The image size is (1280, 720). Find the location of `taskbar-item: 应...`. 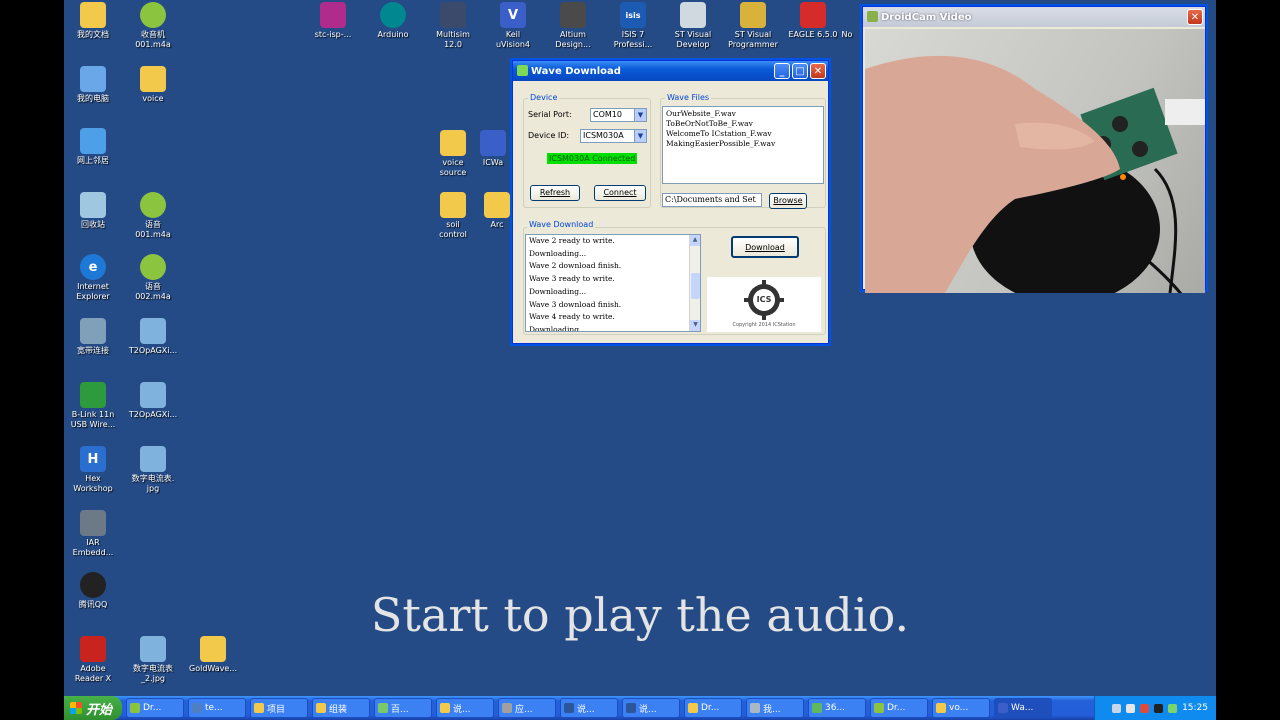

taskbar-item: 应... is located at coordinates (527, 708).